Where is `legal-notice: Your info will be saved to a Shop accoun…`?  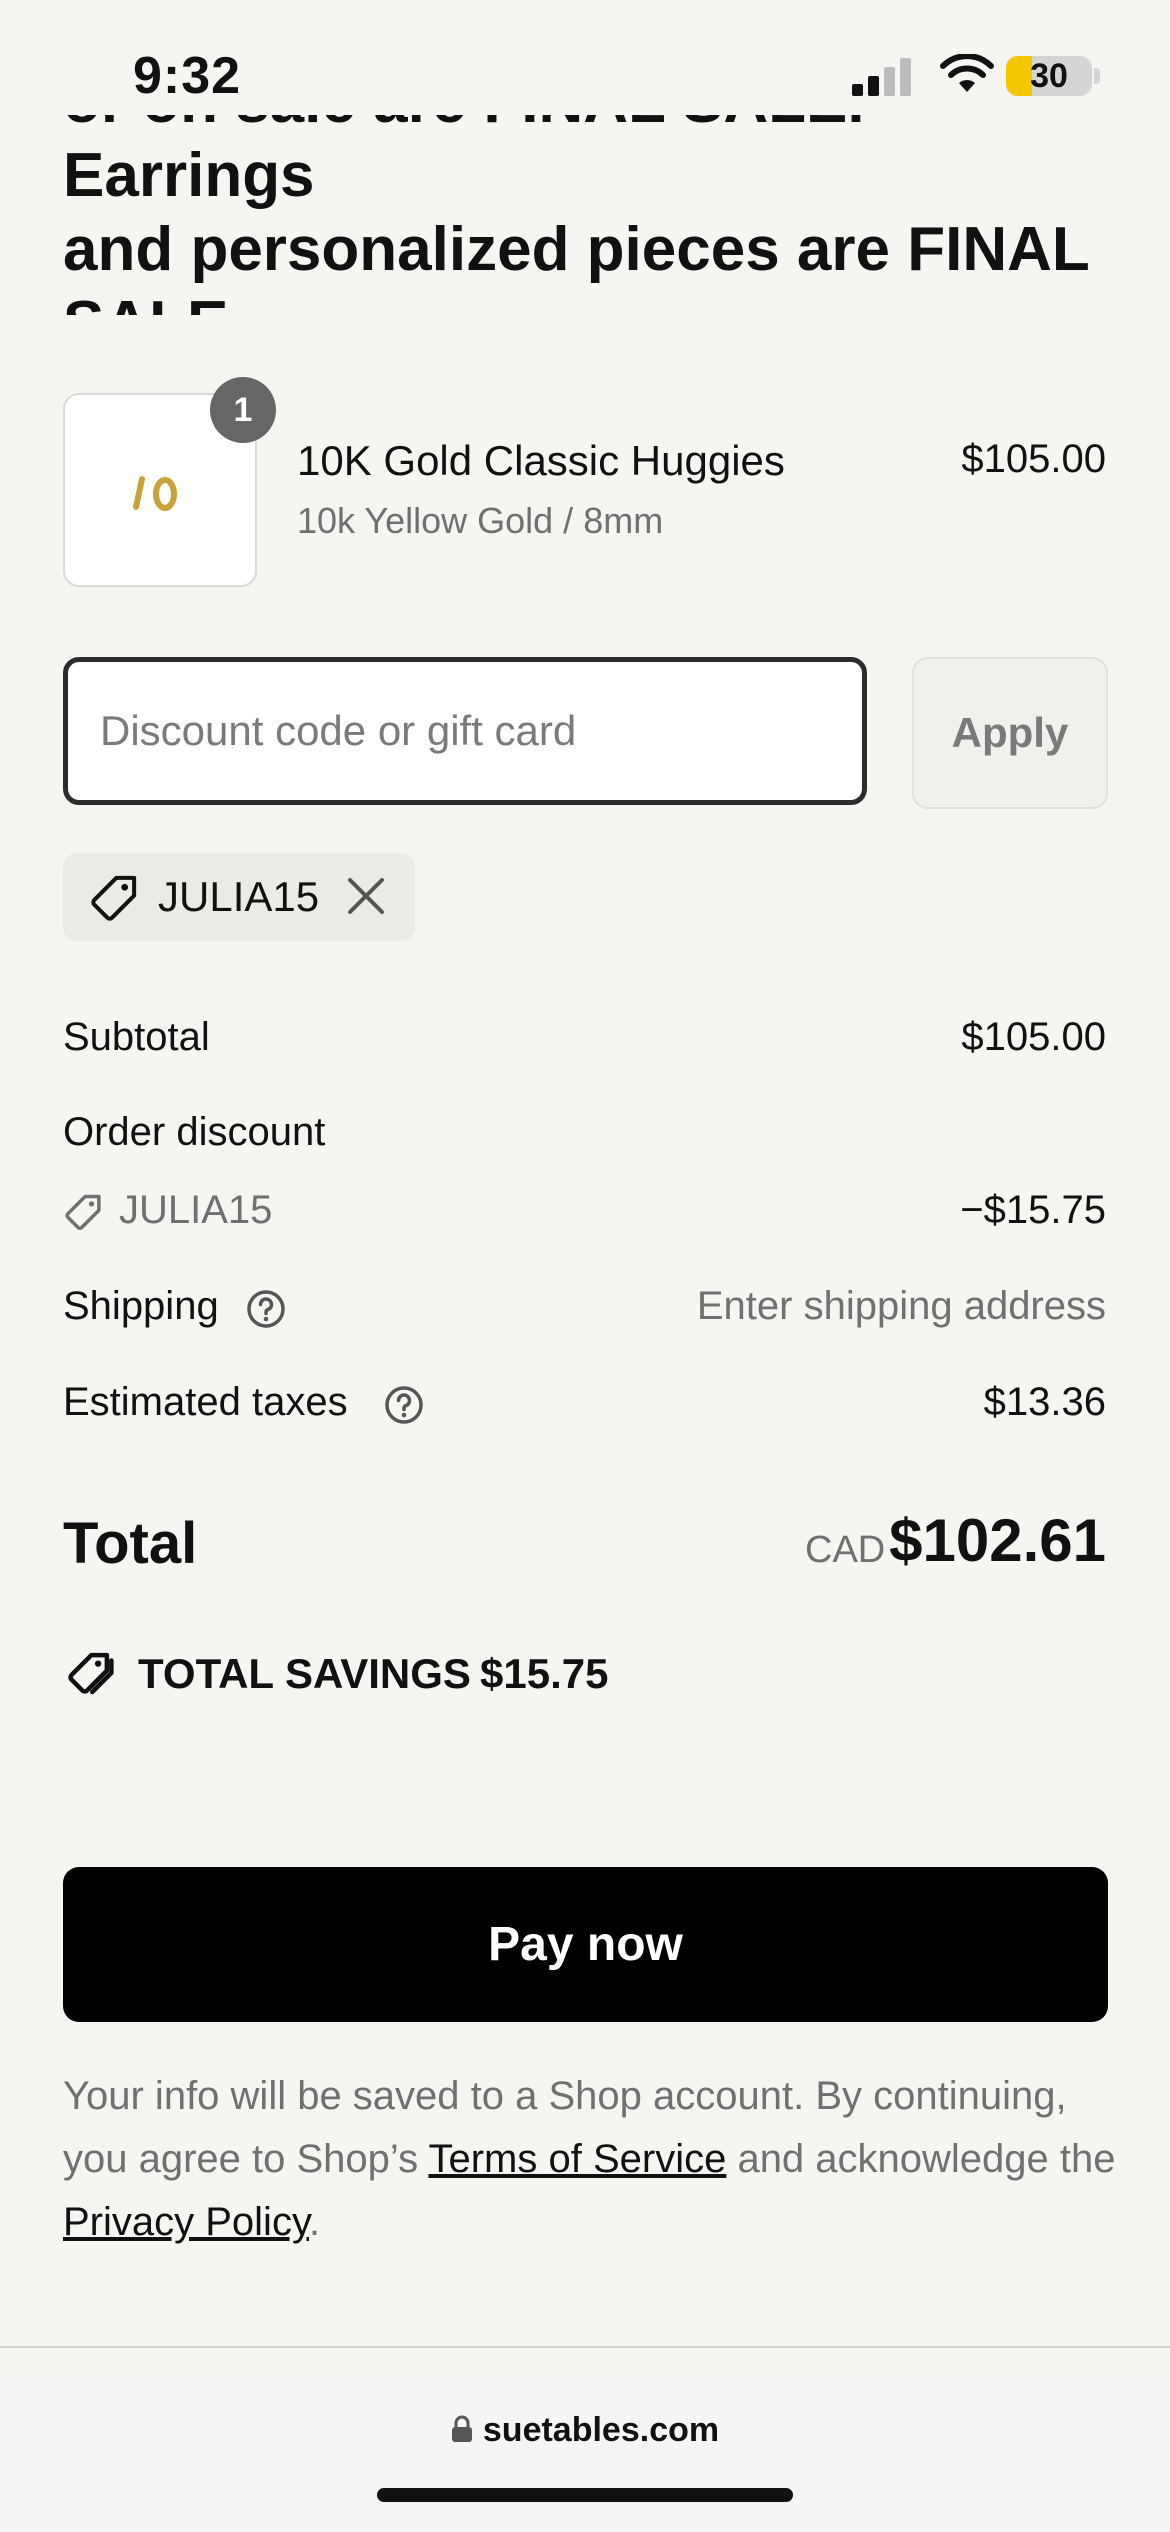
legal-notice: Your info will be saved to a Shop accoun… is located at coordinates (593, 2159).